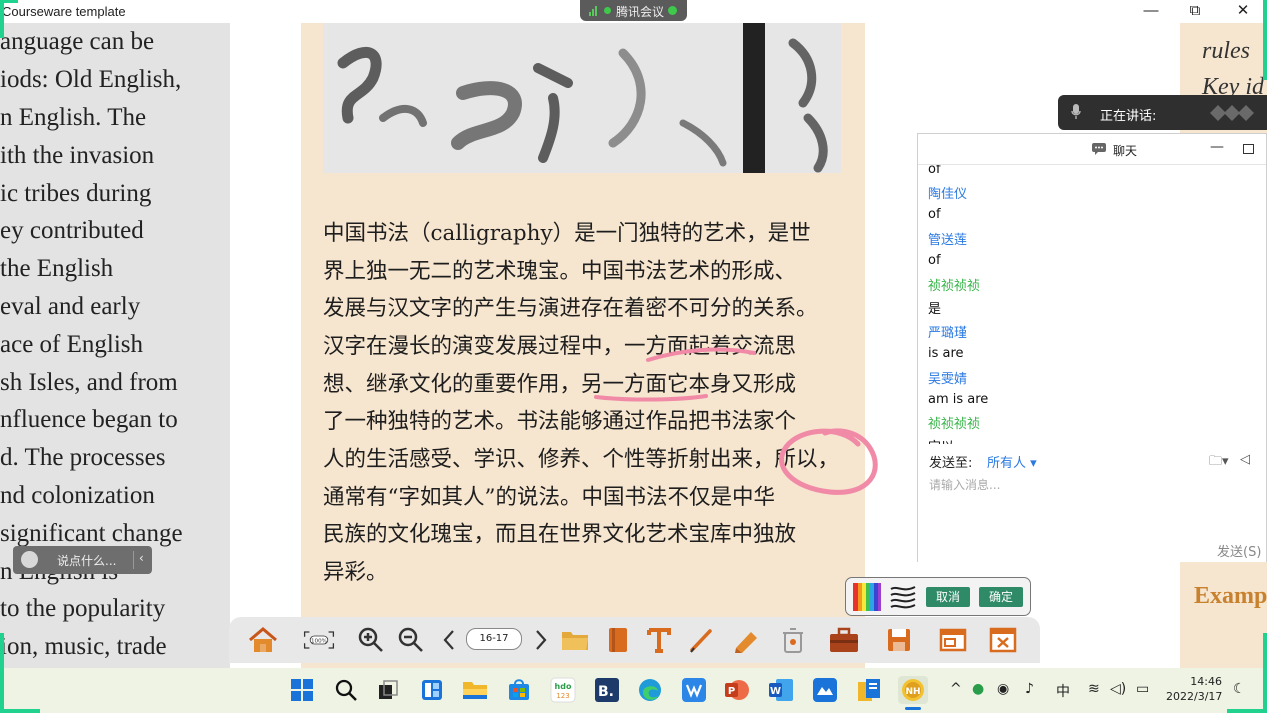 The image size is (1267, 713). Describe the element at coordinates (1094, 689) in the screenshot. I see `wifi-icon: ≋` at that location.